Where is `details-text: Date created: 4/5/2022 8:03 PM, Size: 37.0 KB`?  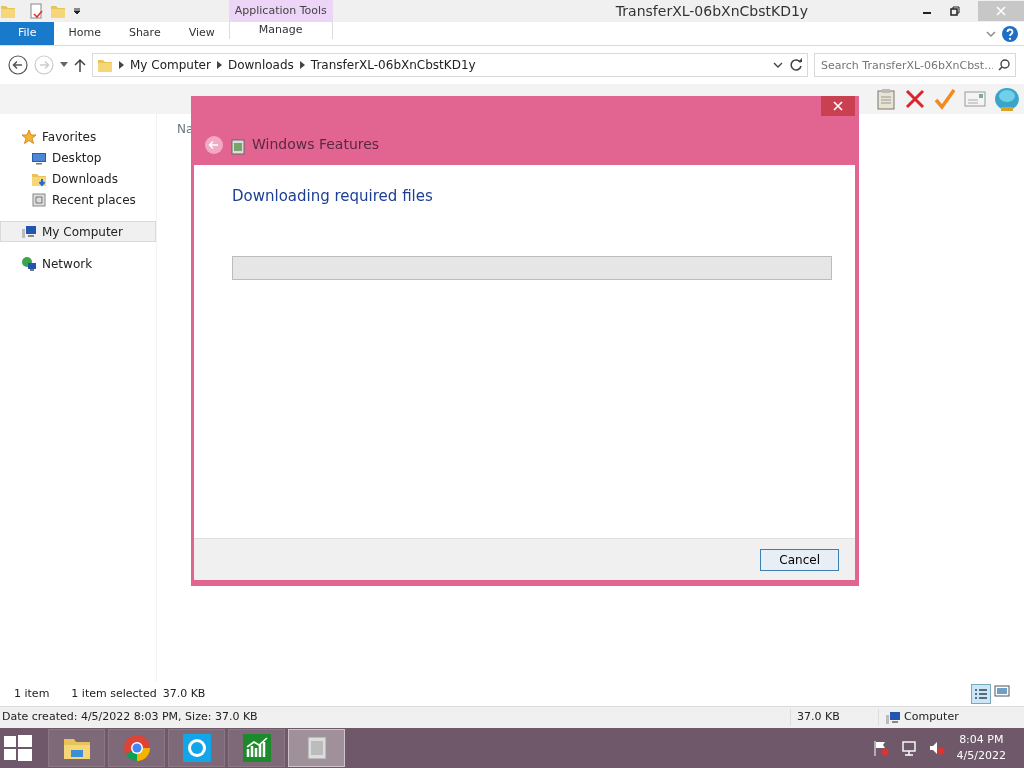 details-text: Date created: 4/5/2022 8:03 PM, Size: 37.0 KB is located at coordinates (129, 717).